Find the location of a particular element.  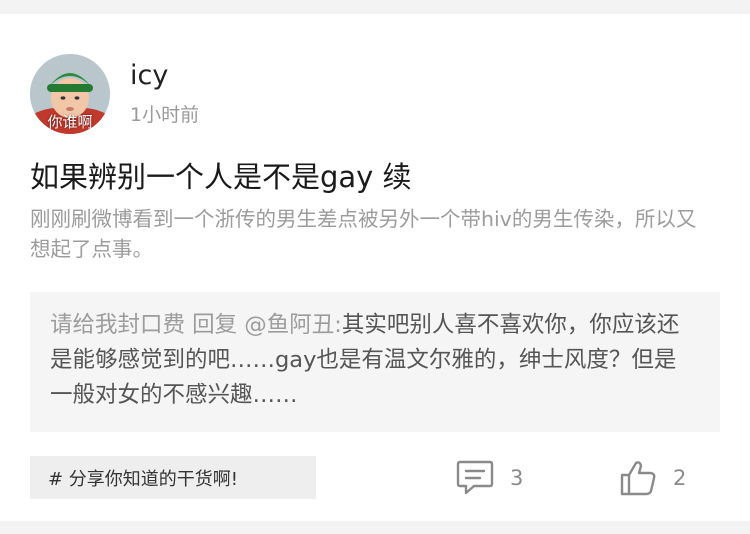

comment-button: 3 is located at coordinates (489, 478).